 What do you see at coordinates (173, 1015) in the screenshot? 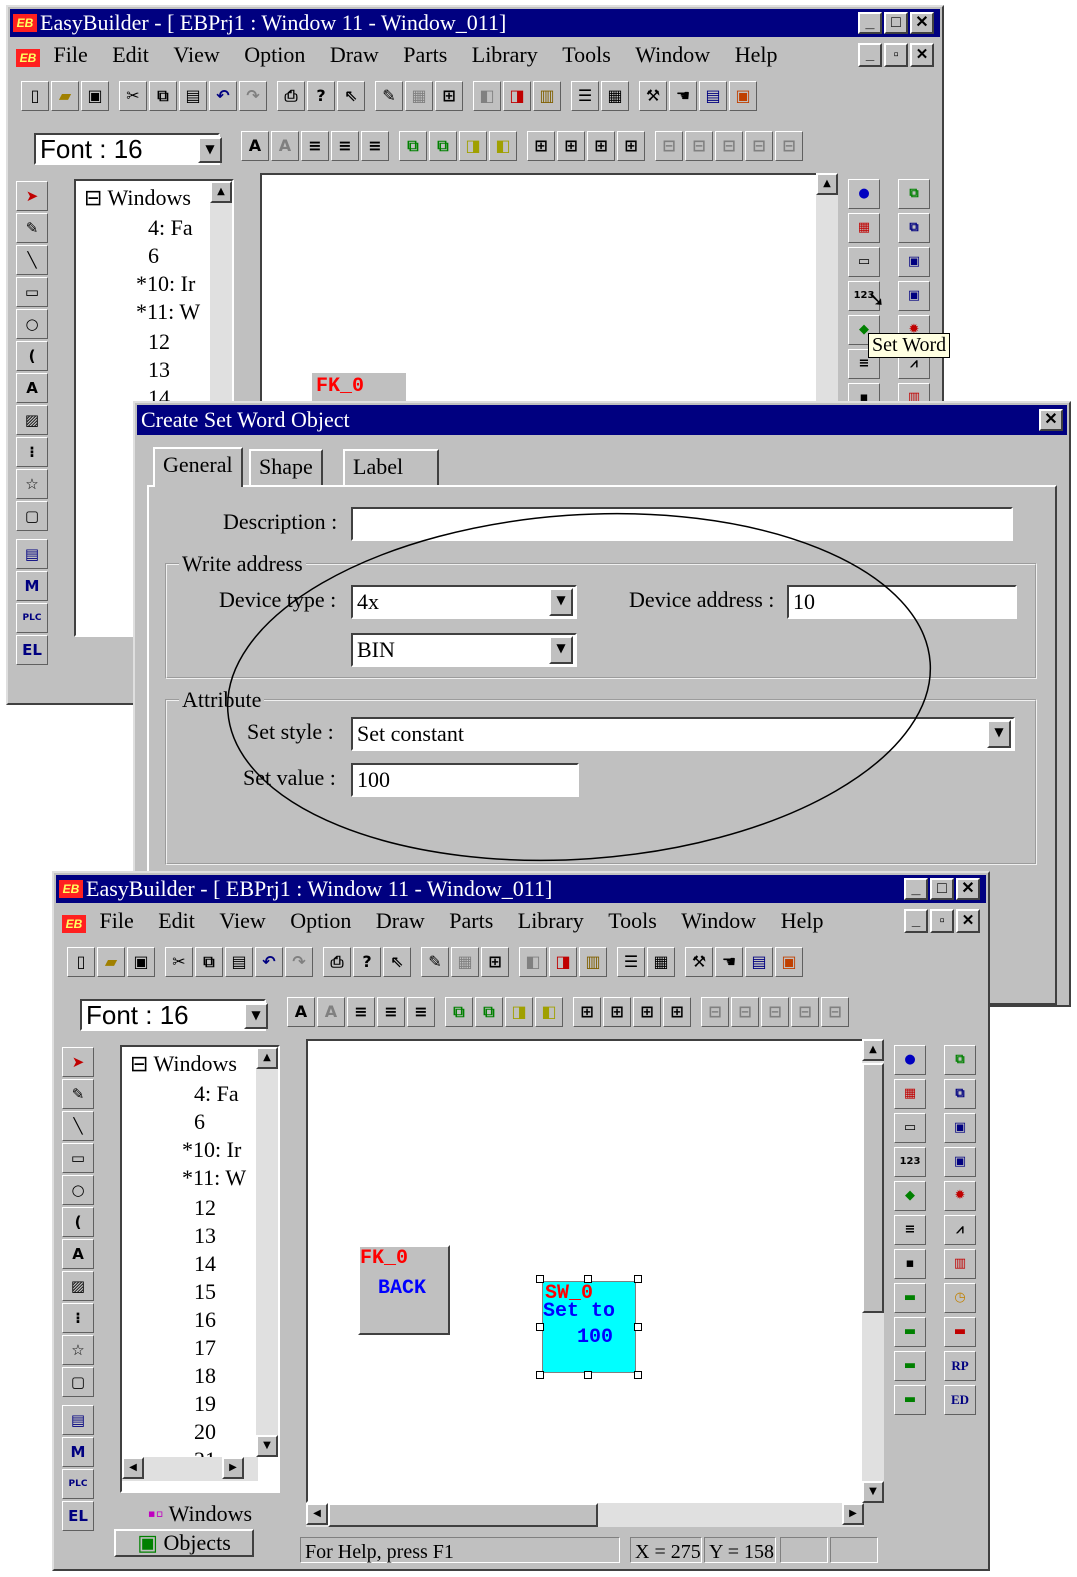
I see `font-size-combo: Font : 16` at bounding box center [173, 1015].